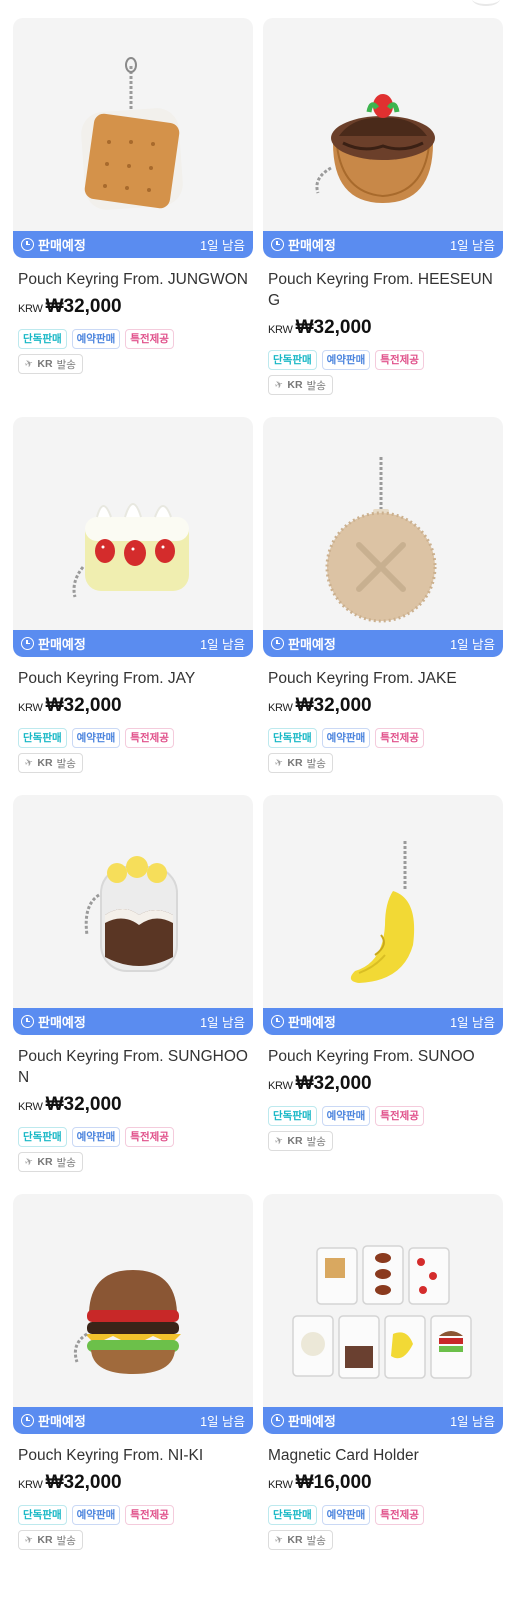  What do you see at coordinates (133, 1067) in the screenshot?
I see `product-title: Pouch Keyring From. SUNGHOON` at bounding box center [133, 1067].